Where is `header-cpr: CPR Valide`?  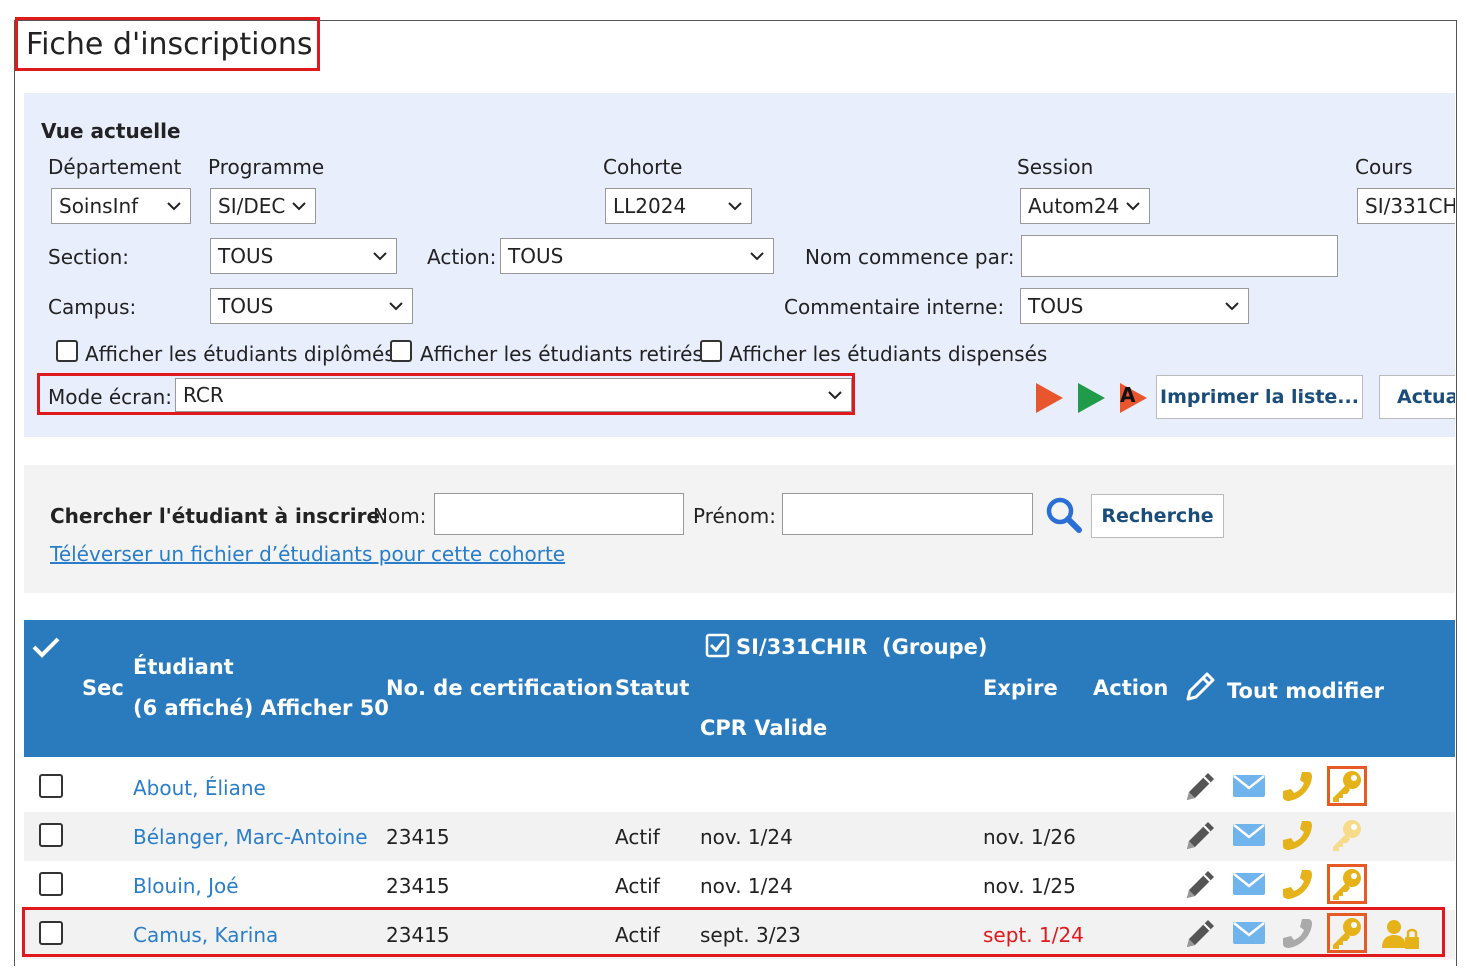
header-cpr: CPR Valide is located at coordinates (763, 728).